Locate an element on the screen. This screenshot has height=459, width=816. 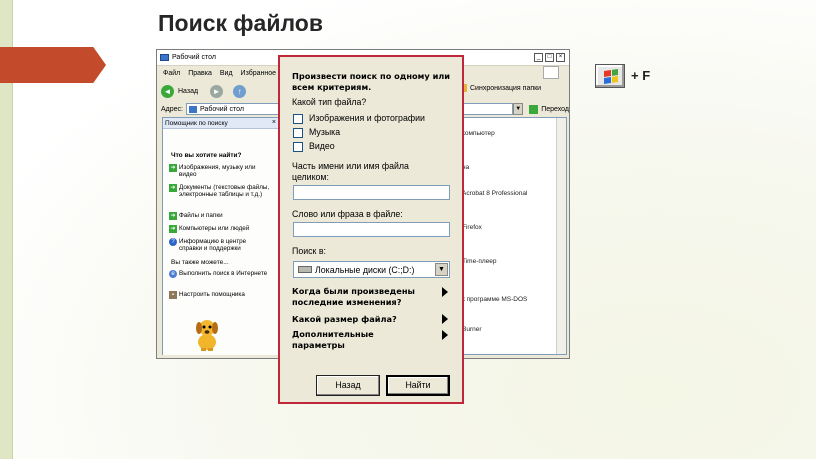
windows-flag-icon is located at coordinates (611, 76).